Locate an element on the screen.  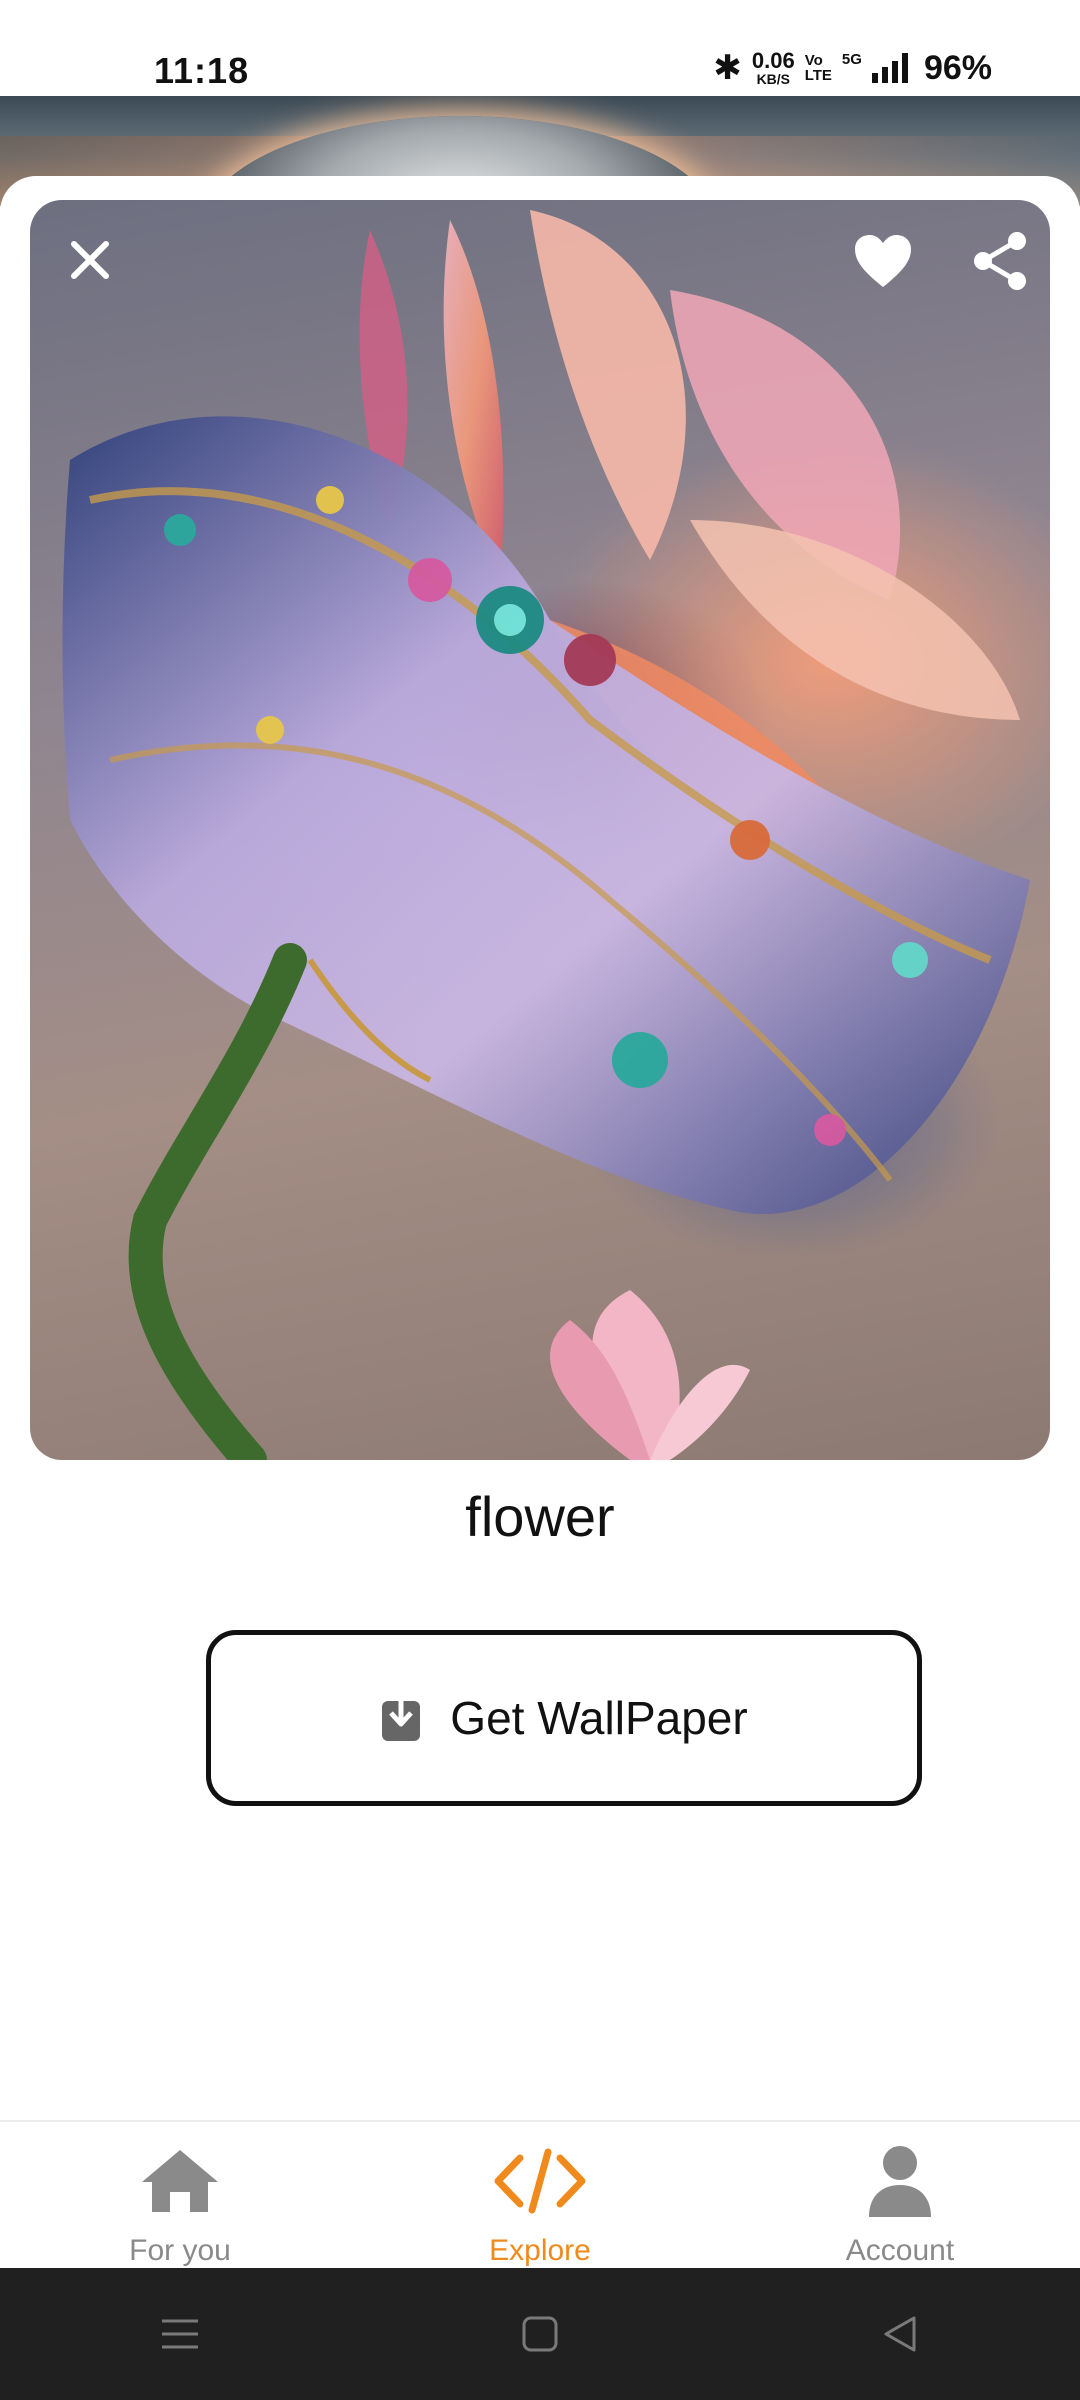
nav-explore: Explore is located at coordinates (540, 2196).